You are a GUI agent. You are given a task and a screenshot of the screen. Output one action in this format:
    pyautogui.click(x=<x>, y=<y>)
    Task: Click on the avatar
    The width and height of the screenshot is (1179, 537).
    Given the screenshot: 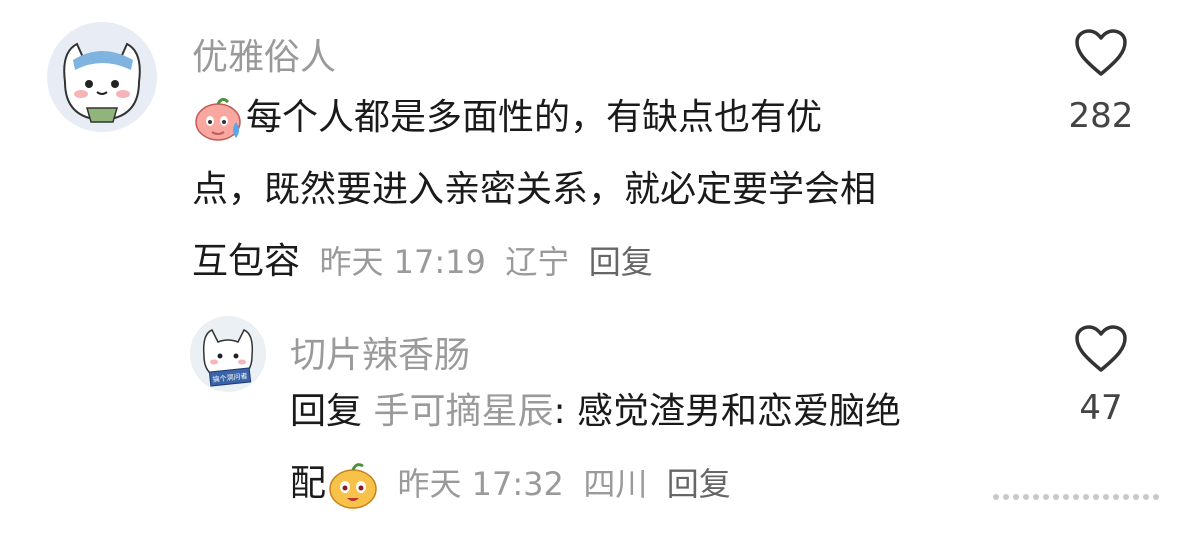 What is the action you would take?
    pyautogui.click(x=102, y=77)
    